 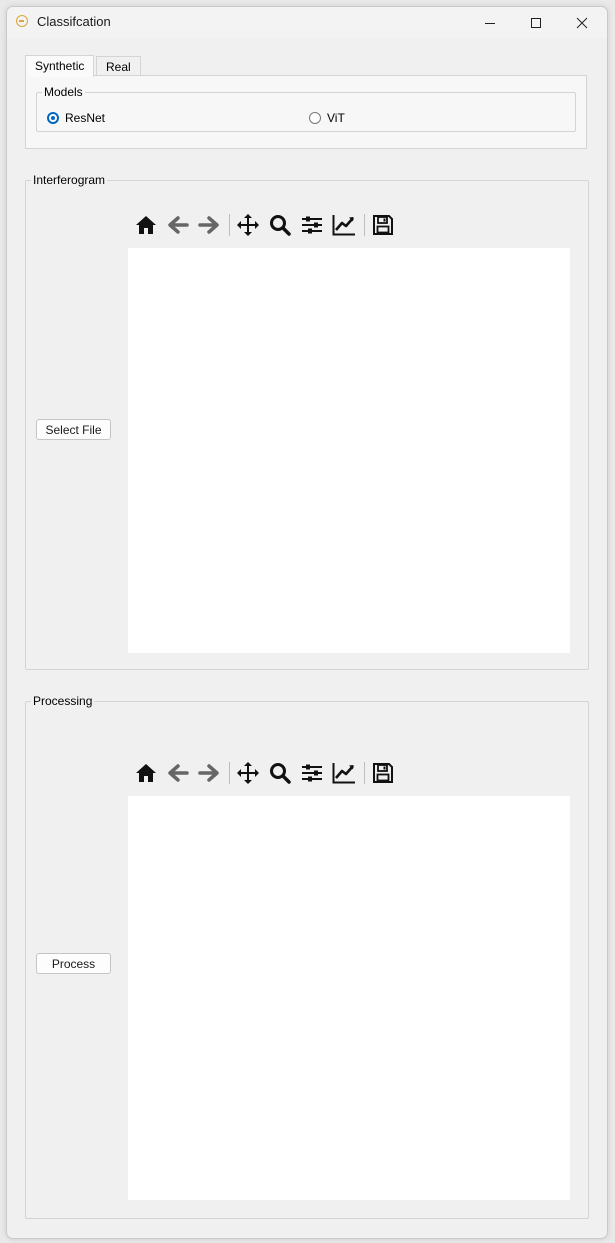 I want to click on process-button: Process, so click(x=73, y=963).